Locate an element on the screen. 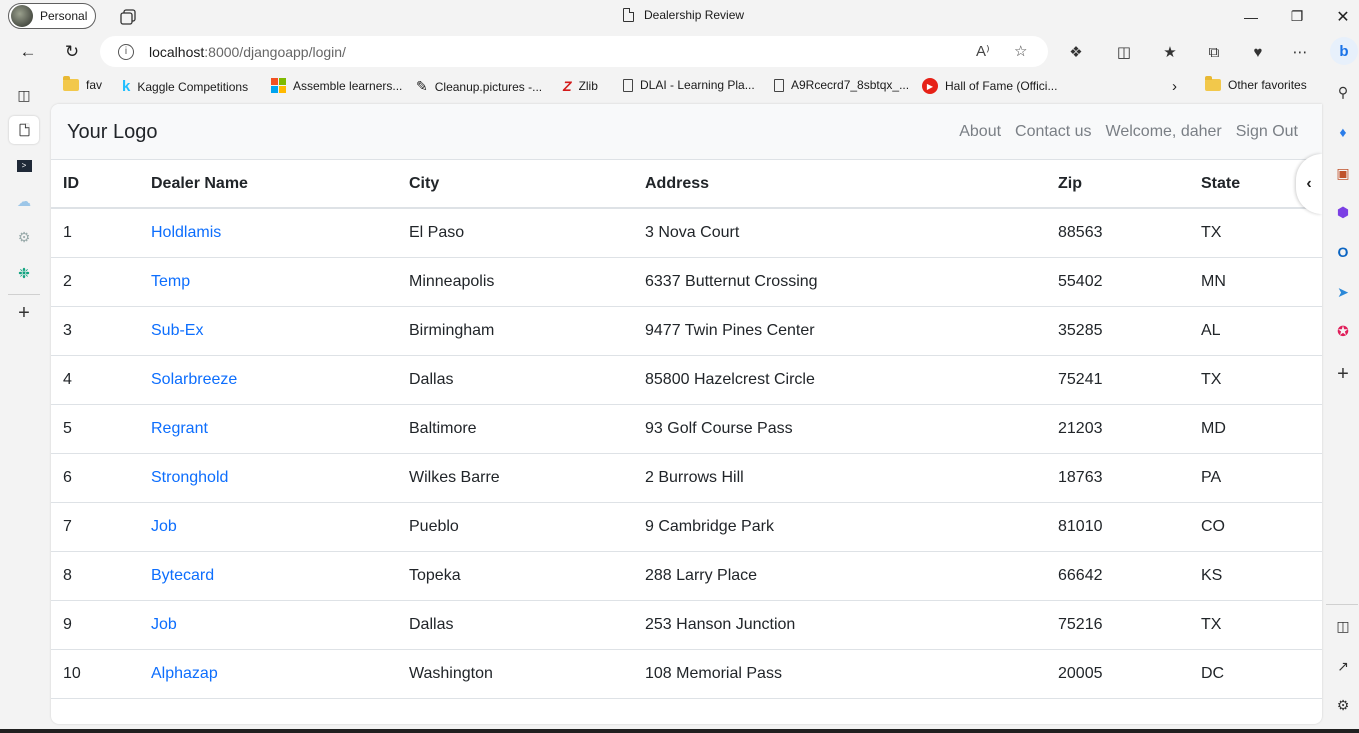  search-icon: ⚲ is located at coordinates (1343, 92).